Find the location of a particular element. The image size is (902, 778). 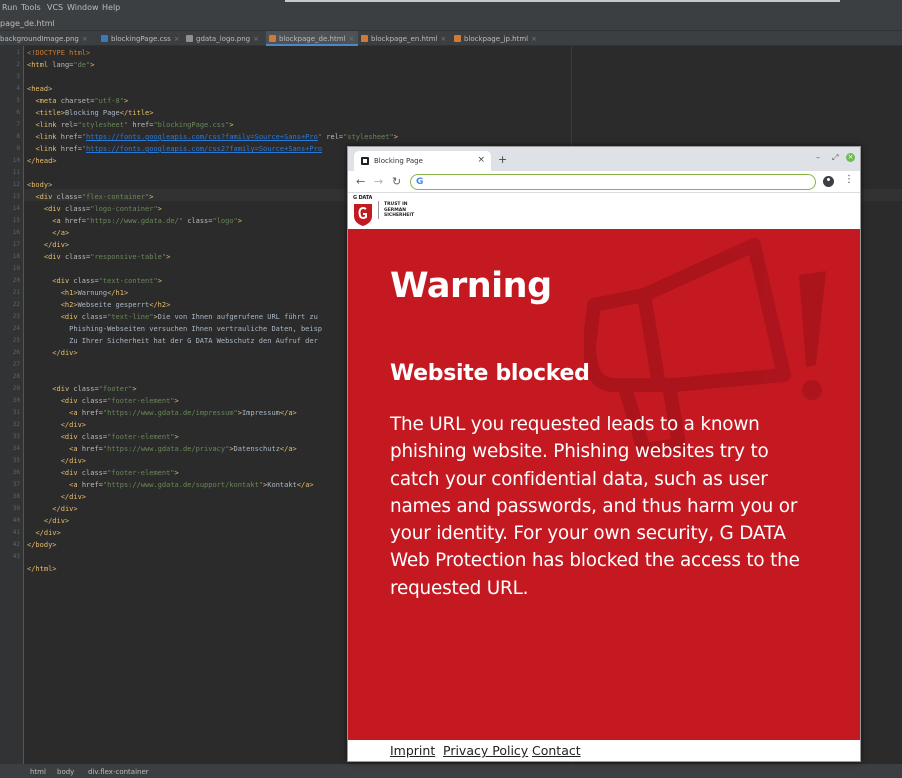

tab-blockpage-de: blockpage_de.html × is located at coordinates (312, 38).